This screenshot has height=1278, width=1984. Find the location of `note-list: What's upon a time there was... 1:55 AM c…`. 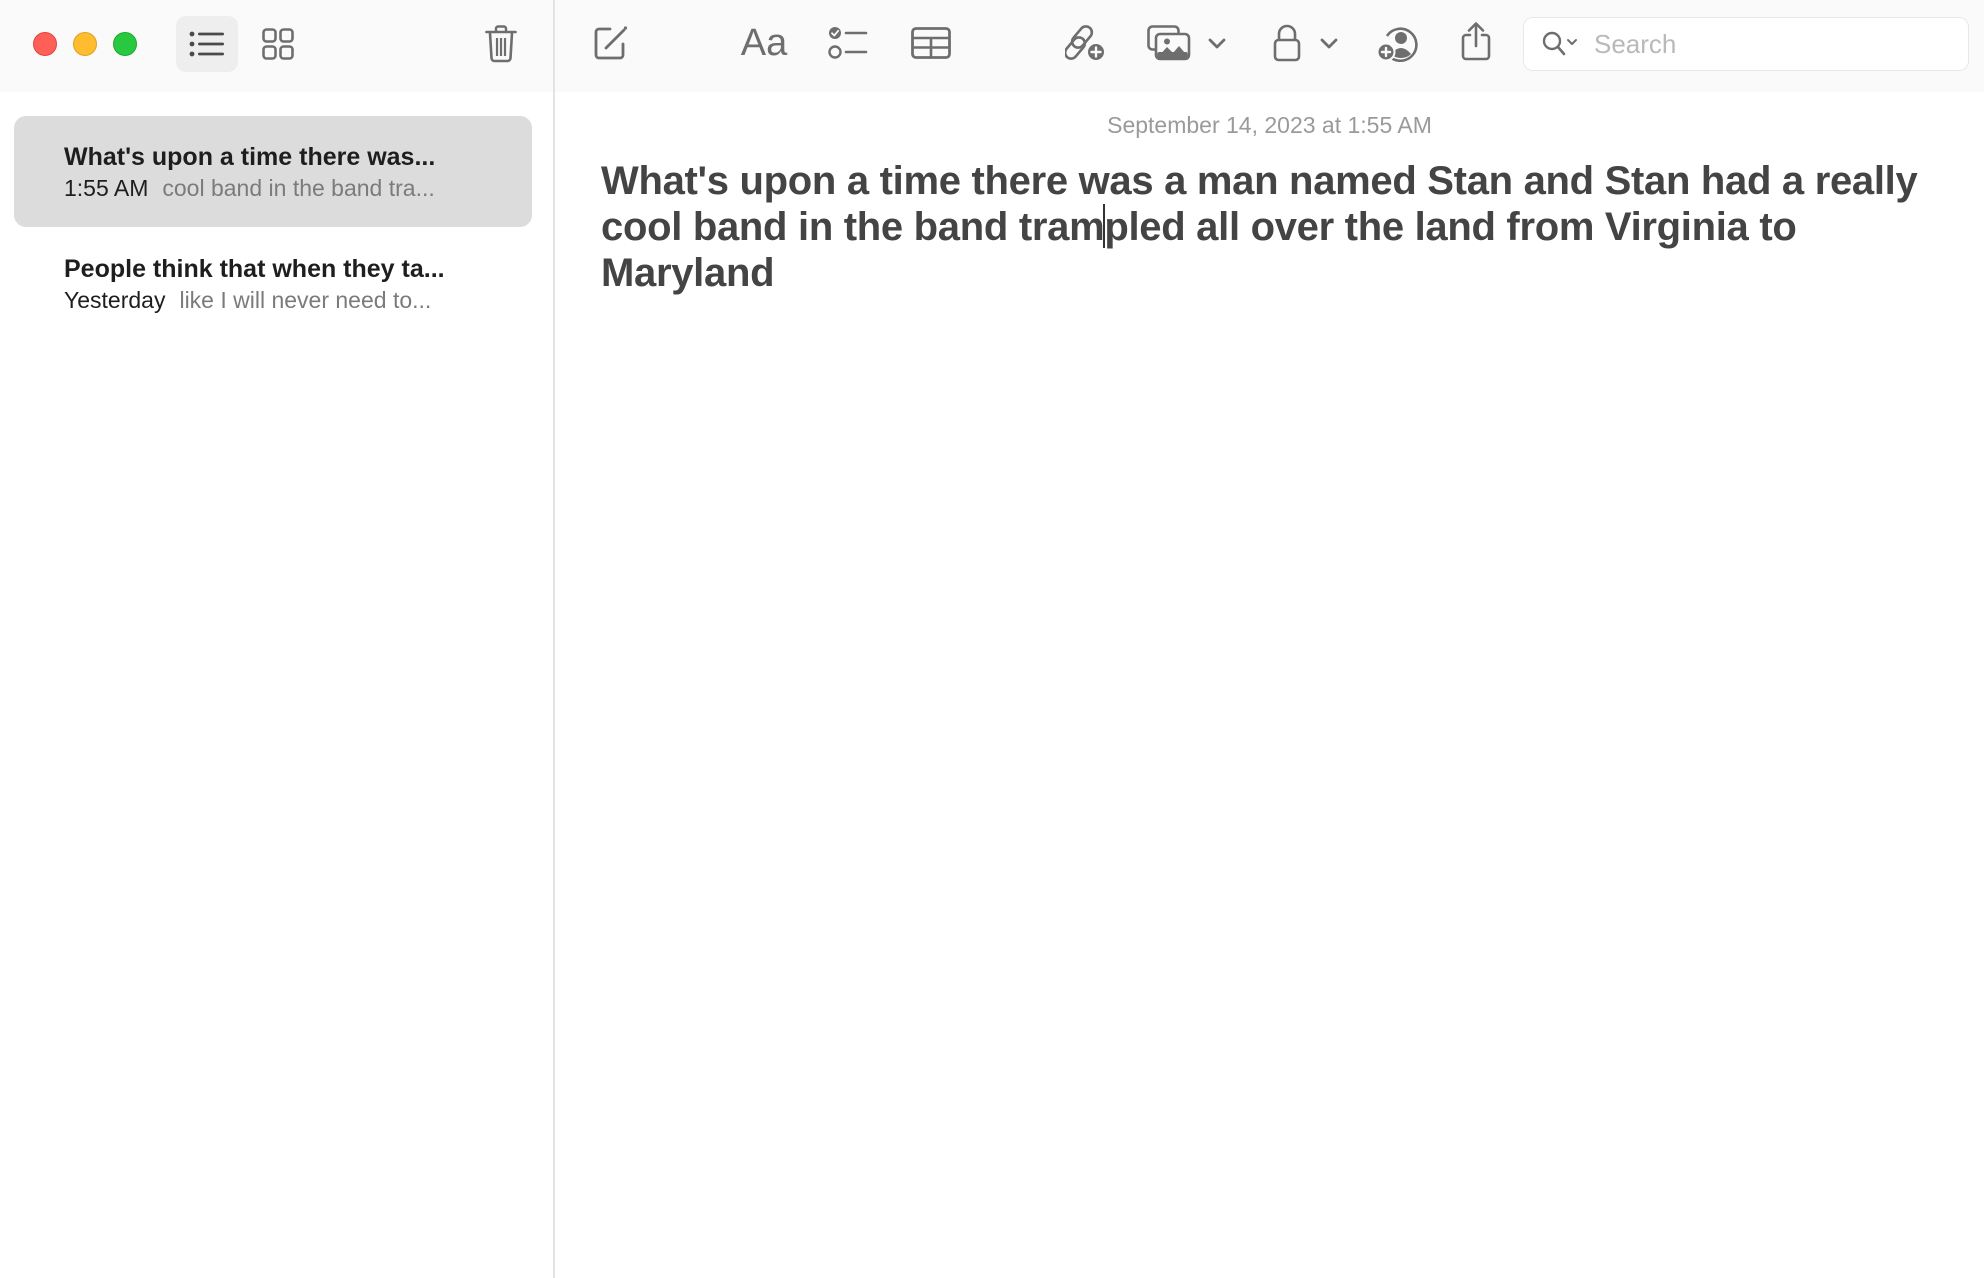

note-list: What's upon a time there was... 1:55 AM c… is located at coordinates (273, 227).